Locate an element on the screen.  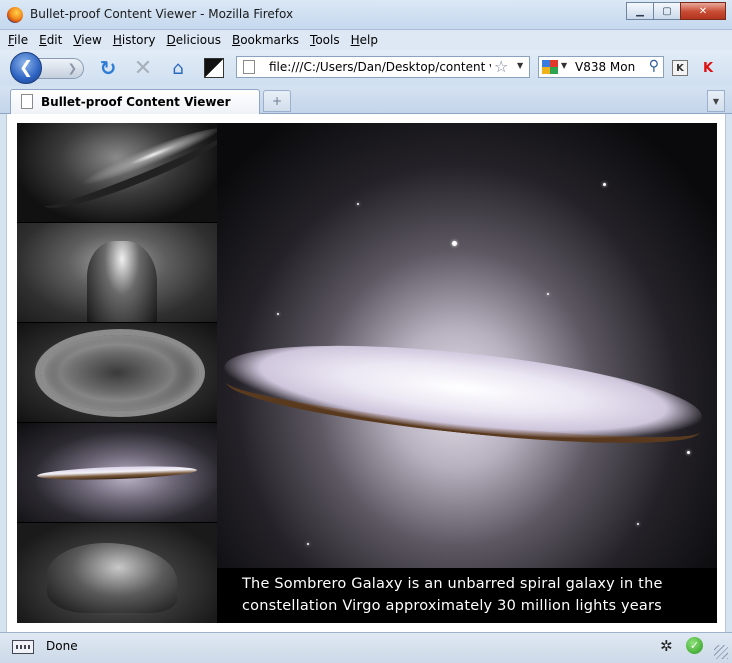
screenshot-icon is located at coordinates (214, 68).